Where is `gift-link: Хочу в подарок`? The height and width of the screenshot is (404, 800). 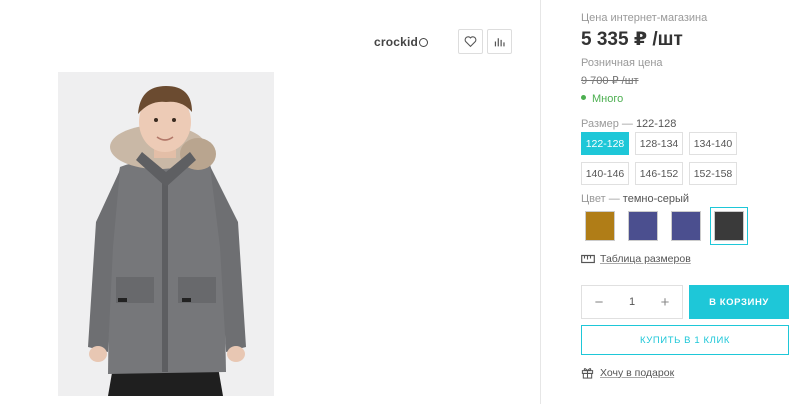 gift-link: Хочу в подарок is located at coordinates (627, 372).